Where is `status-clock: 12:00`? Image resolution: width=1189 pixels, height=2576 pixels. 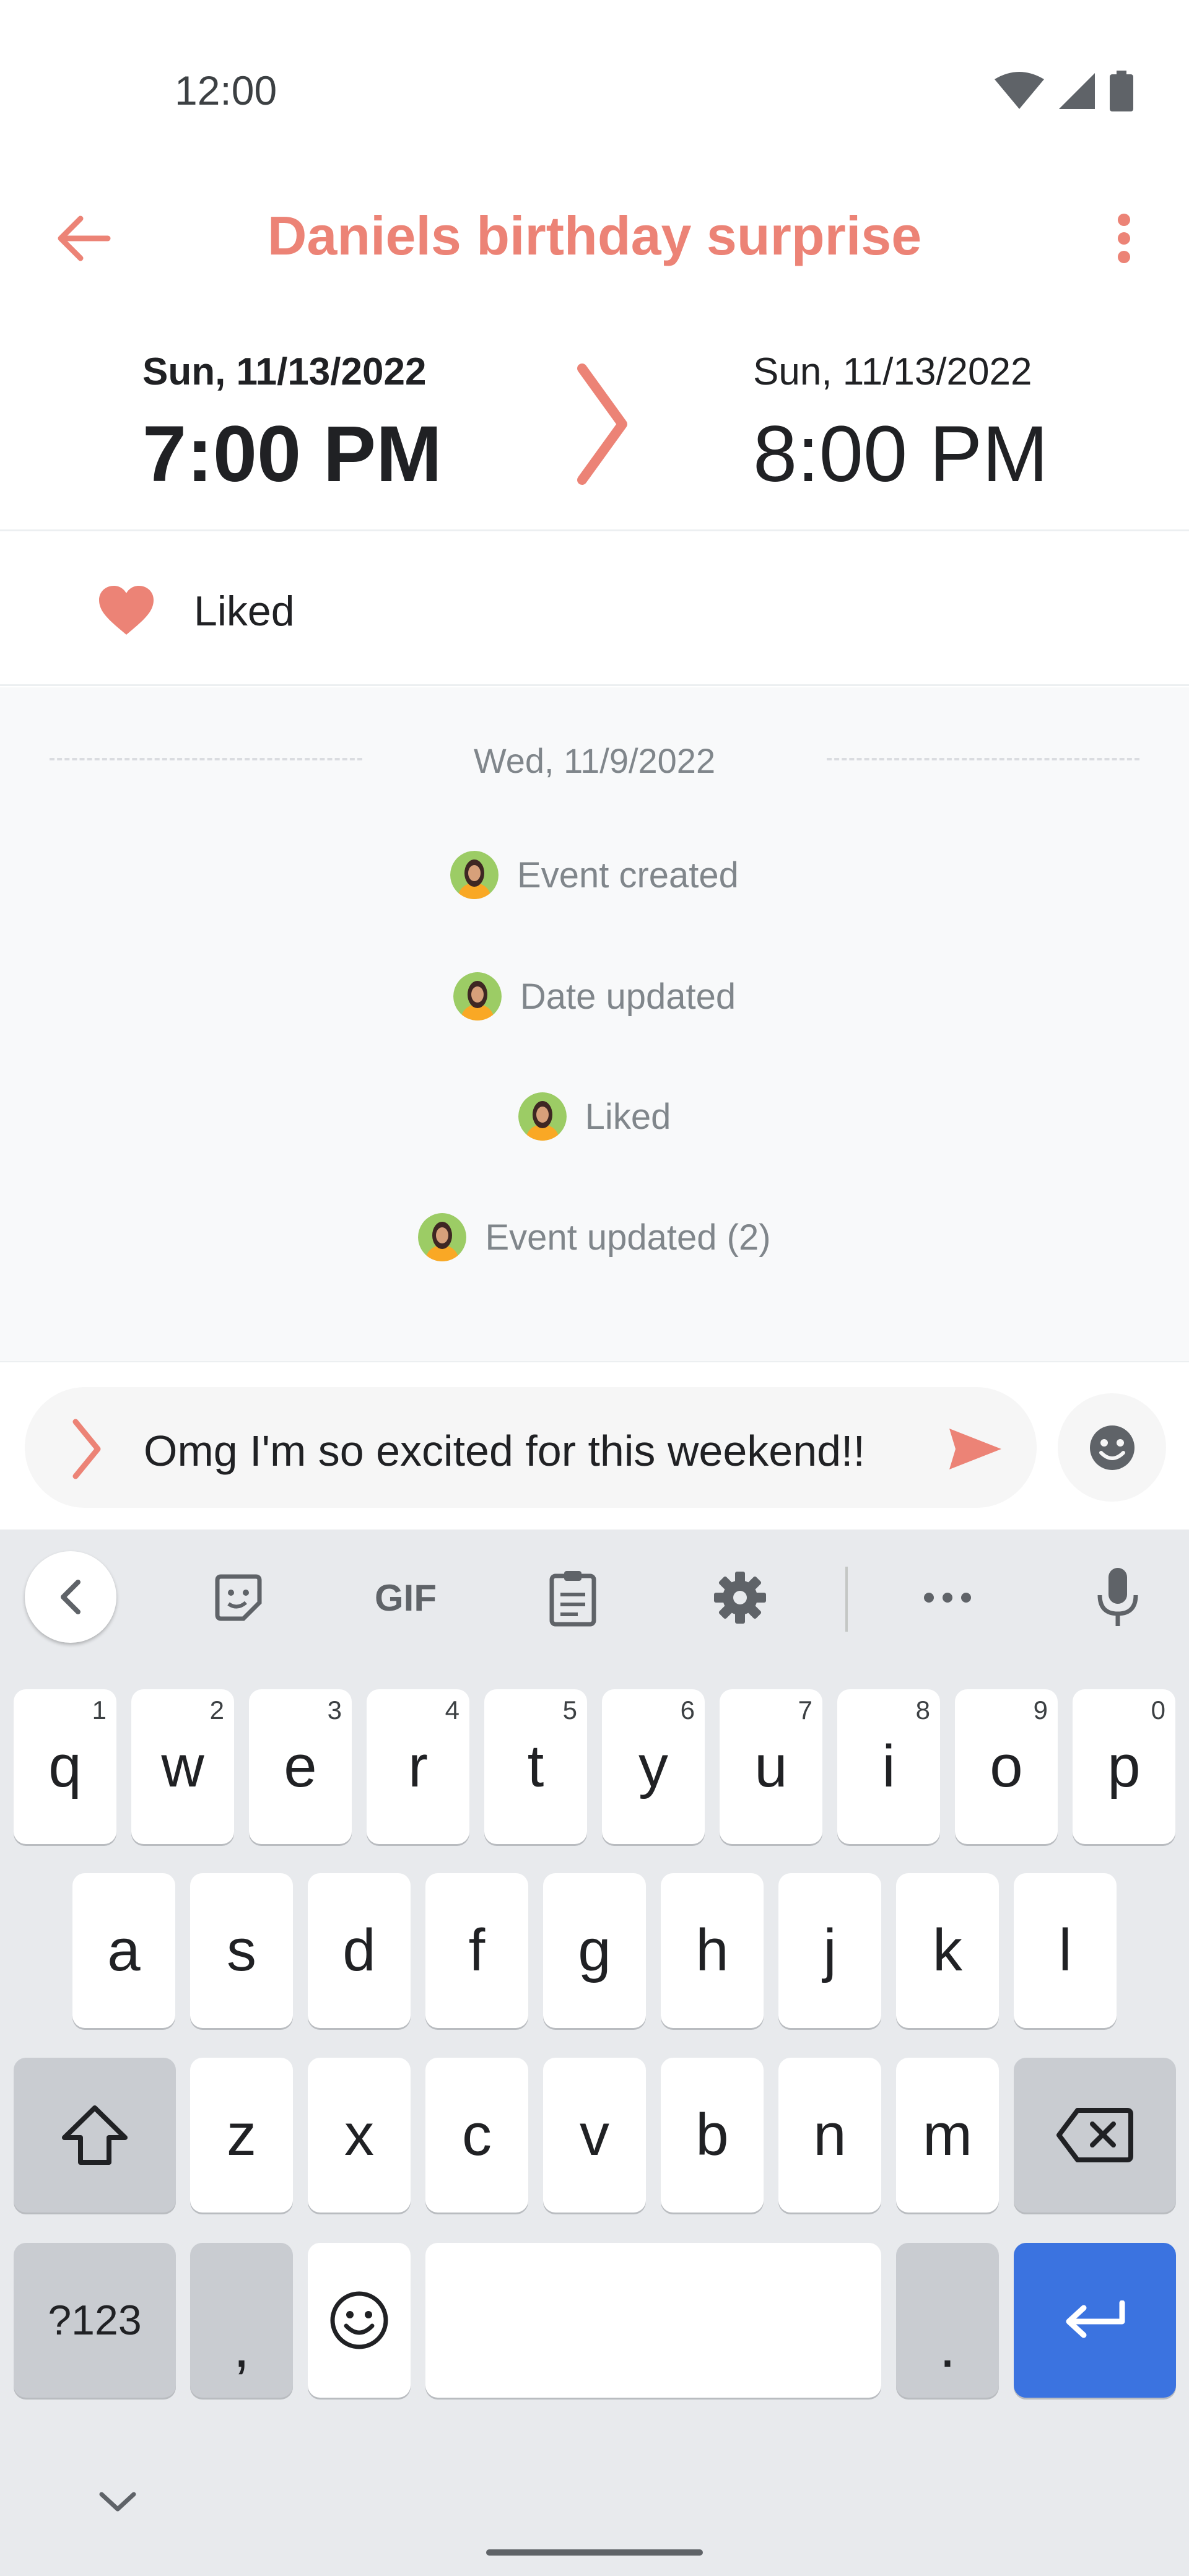
status-clock: 12:00 is located at coordinates (226, 90).